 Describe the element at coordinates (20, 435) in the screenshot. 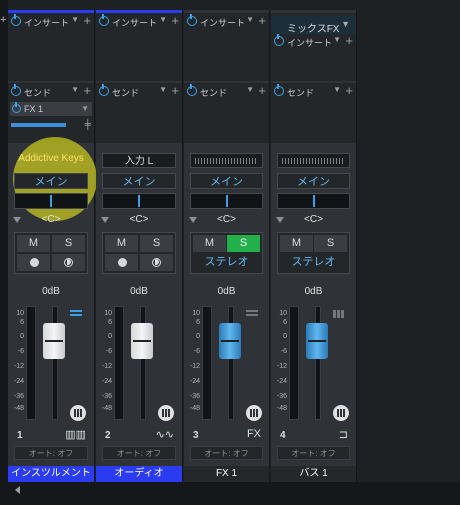

I see `channel-number: 1` at that location.